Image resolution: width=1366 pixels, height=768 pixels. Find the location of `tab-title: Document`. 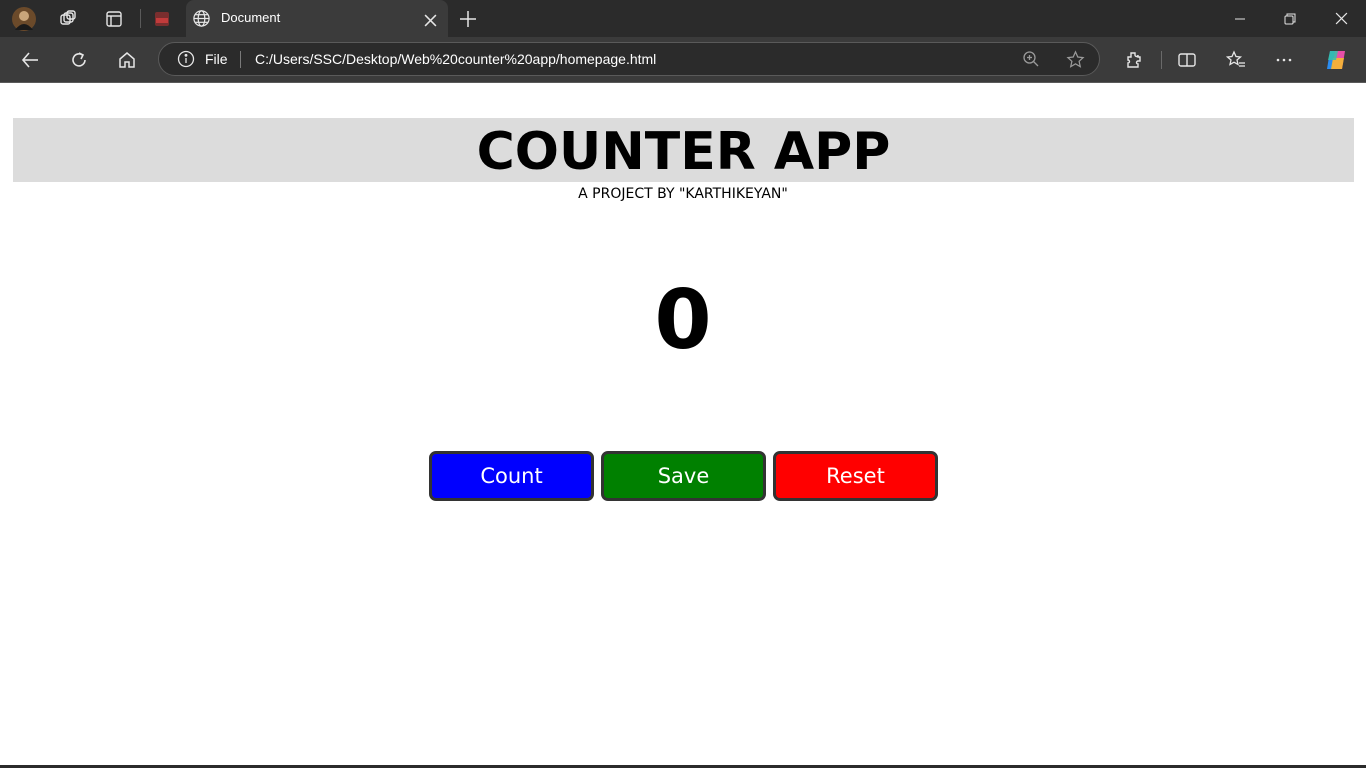

tab-title: Document is located at coordinates (251, 17).